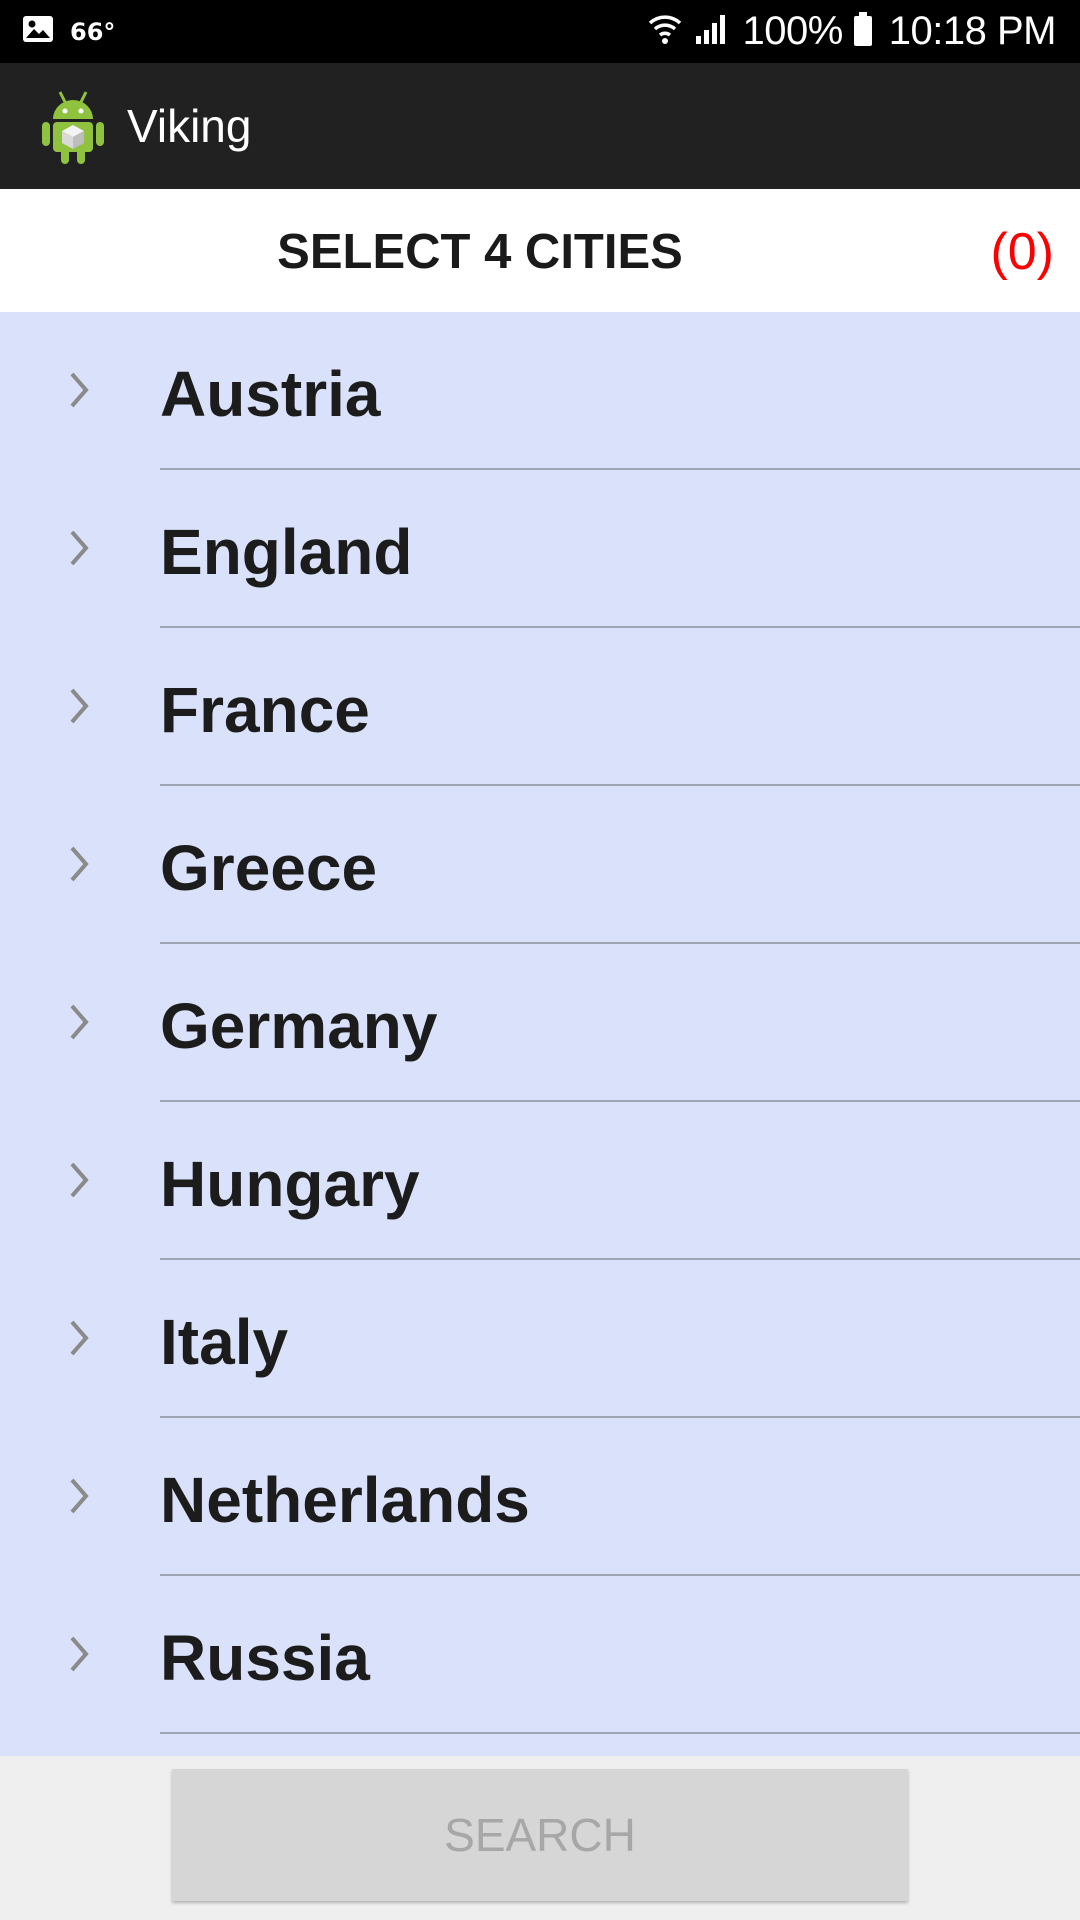 The height and width of the screenshot is (1920, 1080). I want to click on temperature-text: 66°, so click(93, 31).